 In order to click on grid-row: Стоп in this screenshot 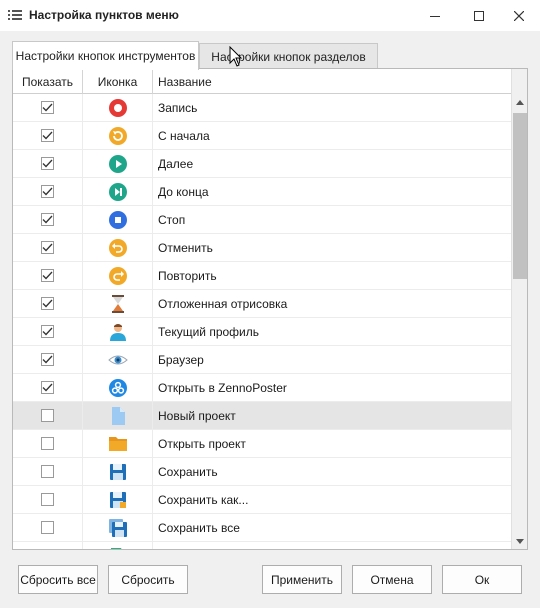, I will do `click(262, 220)`.